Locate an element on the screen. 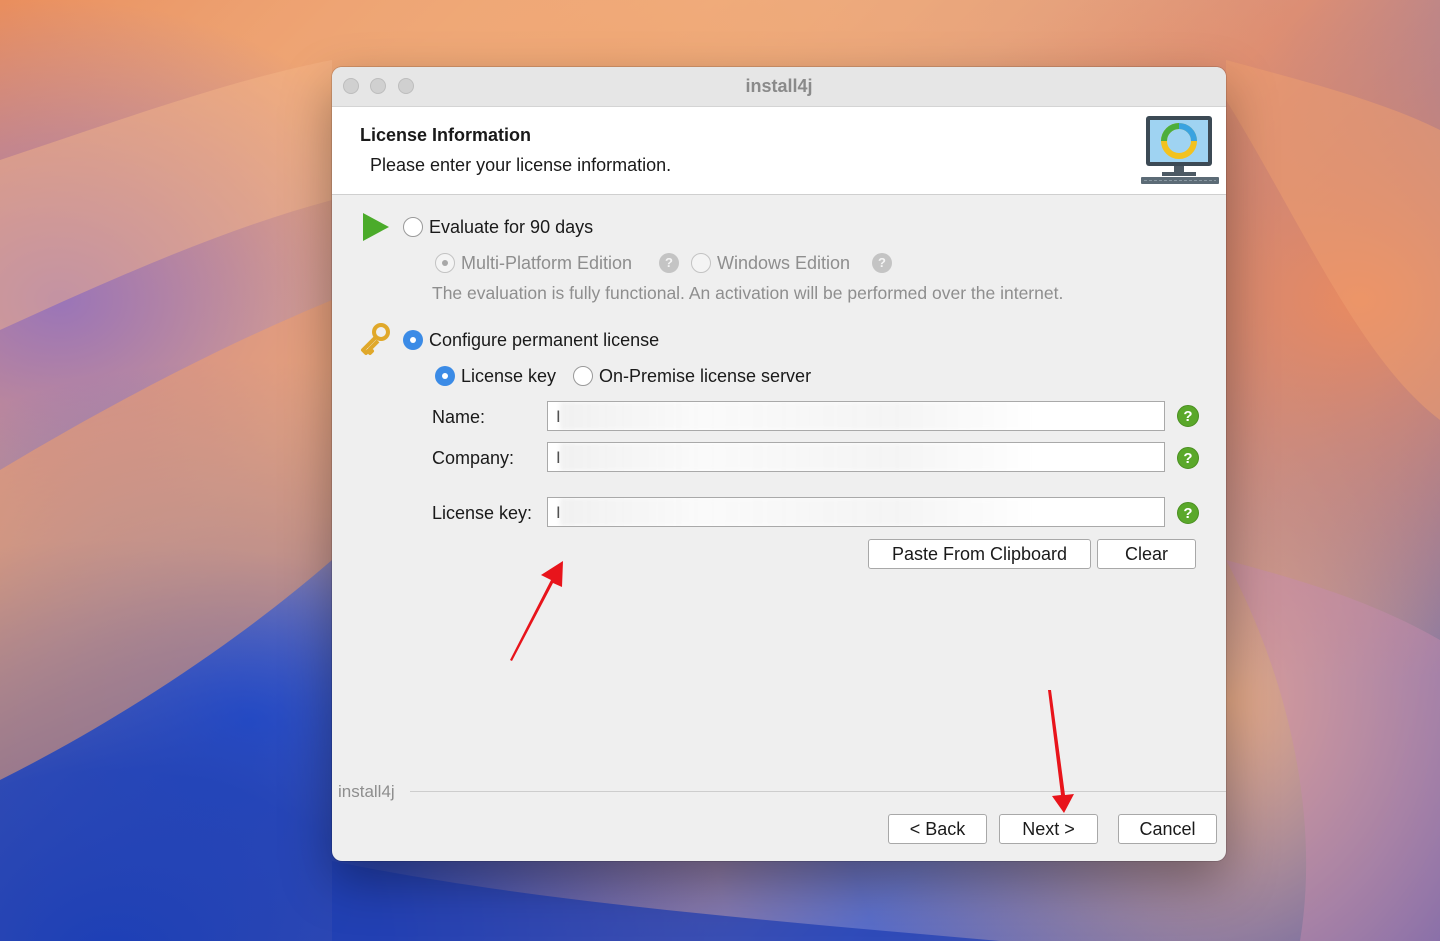  license-key-option-label: License key is located at coordinates (508, 376).